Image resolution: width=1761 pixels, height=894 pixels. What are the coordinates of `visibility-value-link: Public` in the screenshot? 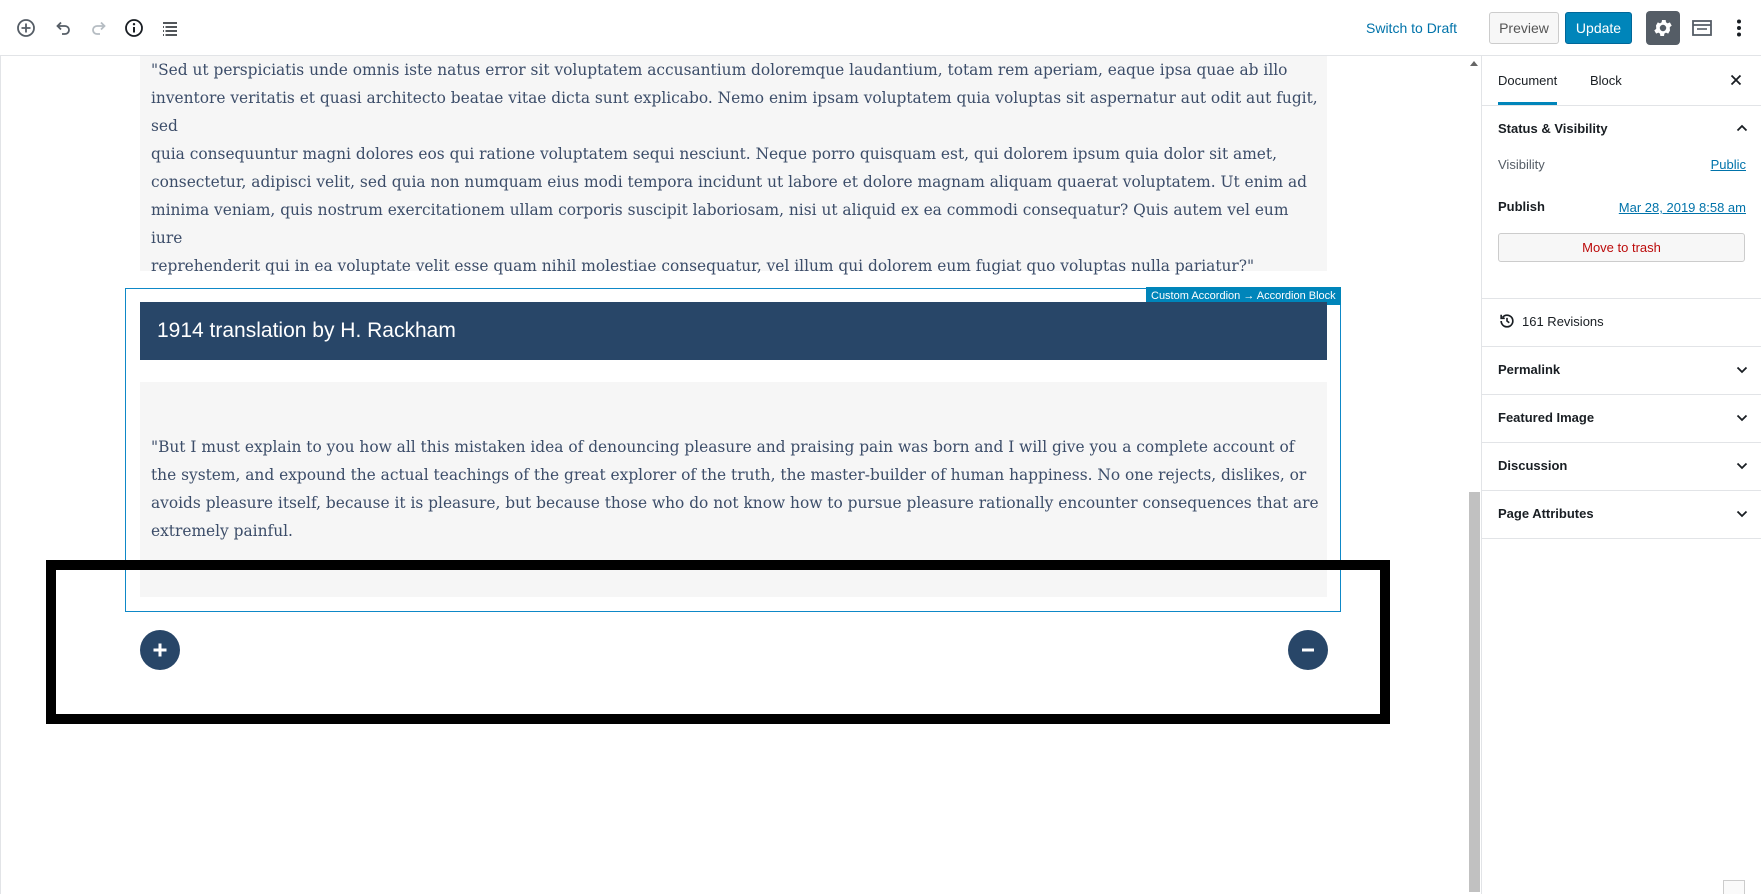 It's located at (1728, 164).